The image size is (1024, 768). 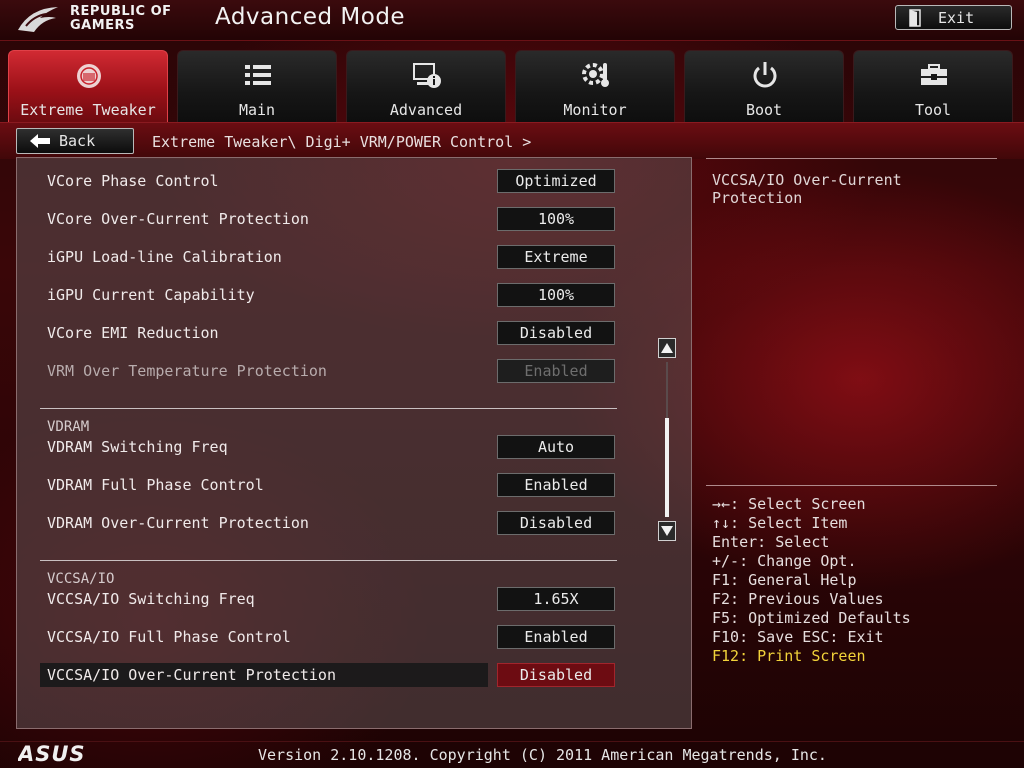 What do you see at coordinates (556, 447) in the screenshot?
I see `setting-value-button: Auto` at bounding box center [556, 447].